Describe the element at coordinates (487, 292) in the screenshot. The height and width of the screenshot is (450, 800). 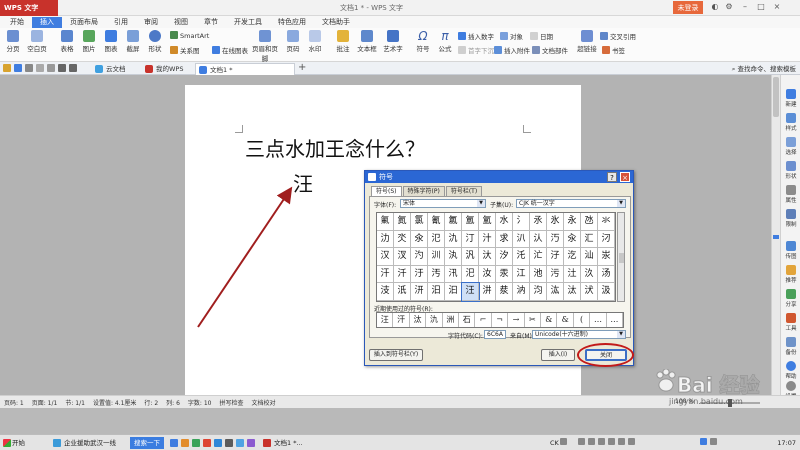
I see `symbol-cell: 汫` at that location.